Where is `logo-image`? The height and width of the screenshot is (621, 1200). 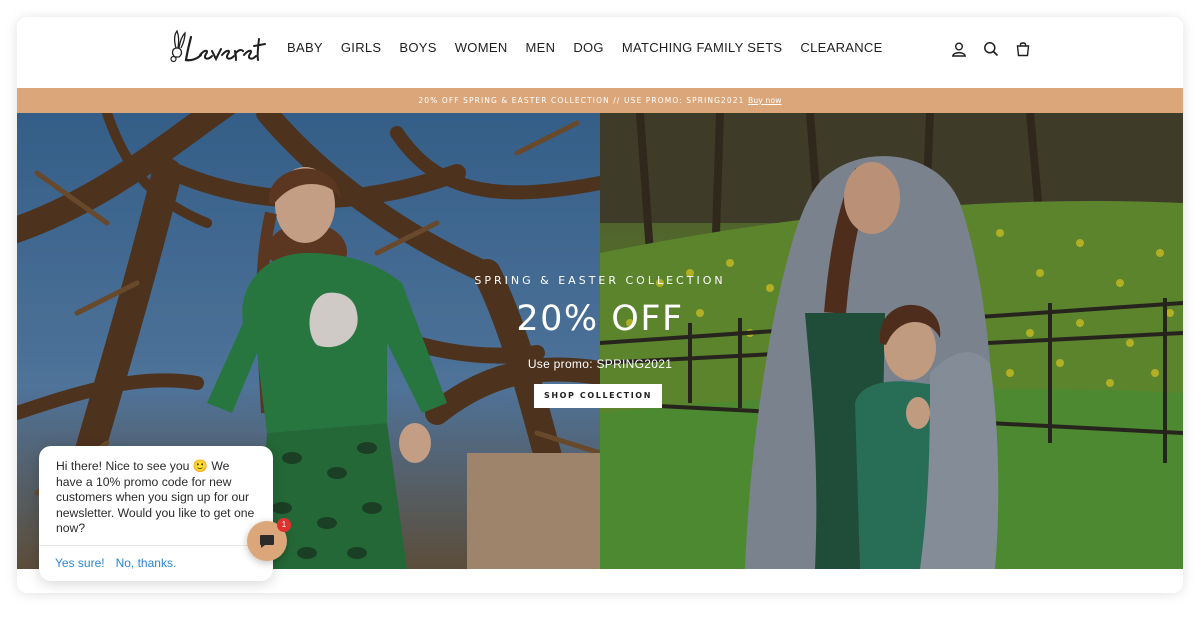 logo-image is located at coordinates (218, 46).